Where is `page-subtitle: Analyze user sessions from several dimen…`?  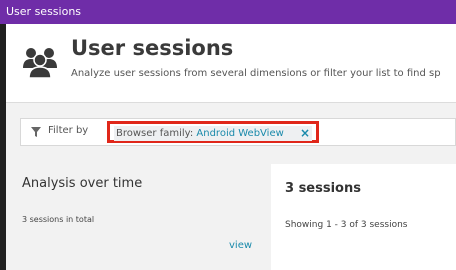
page-subtitle: Analyze user sessions from several dimen… is located at coordinates (256, 73).